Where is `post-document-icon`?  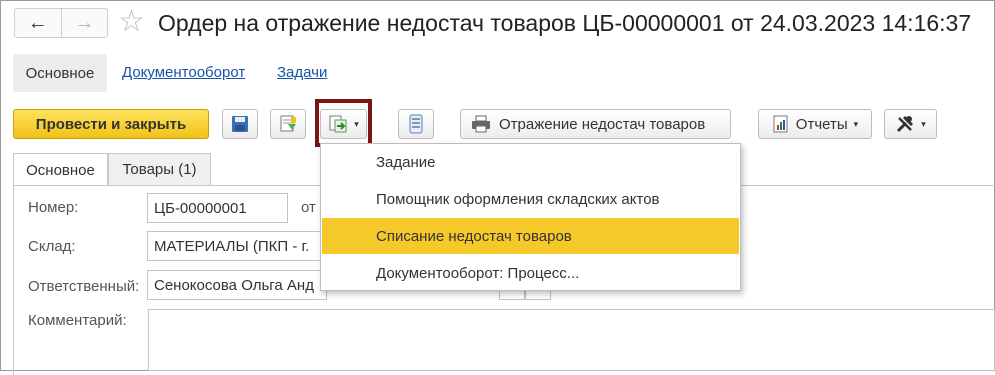 post-document-icon is located at coordinates (288, 123).